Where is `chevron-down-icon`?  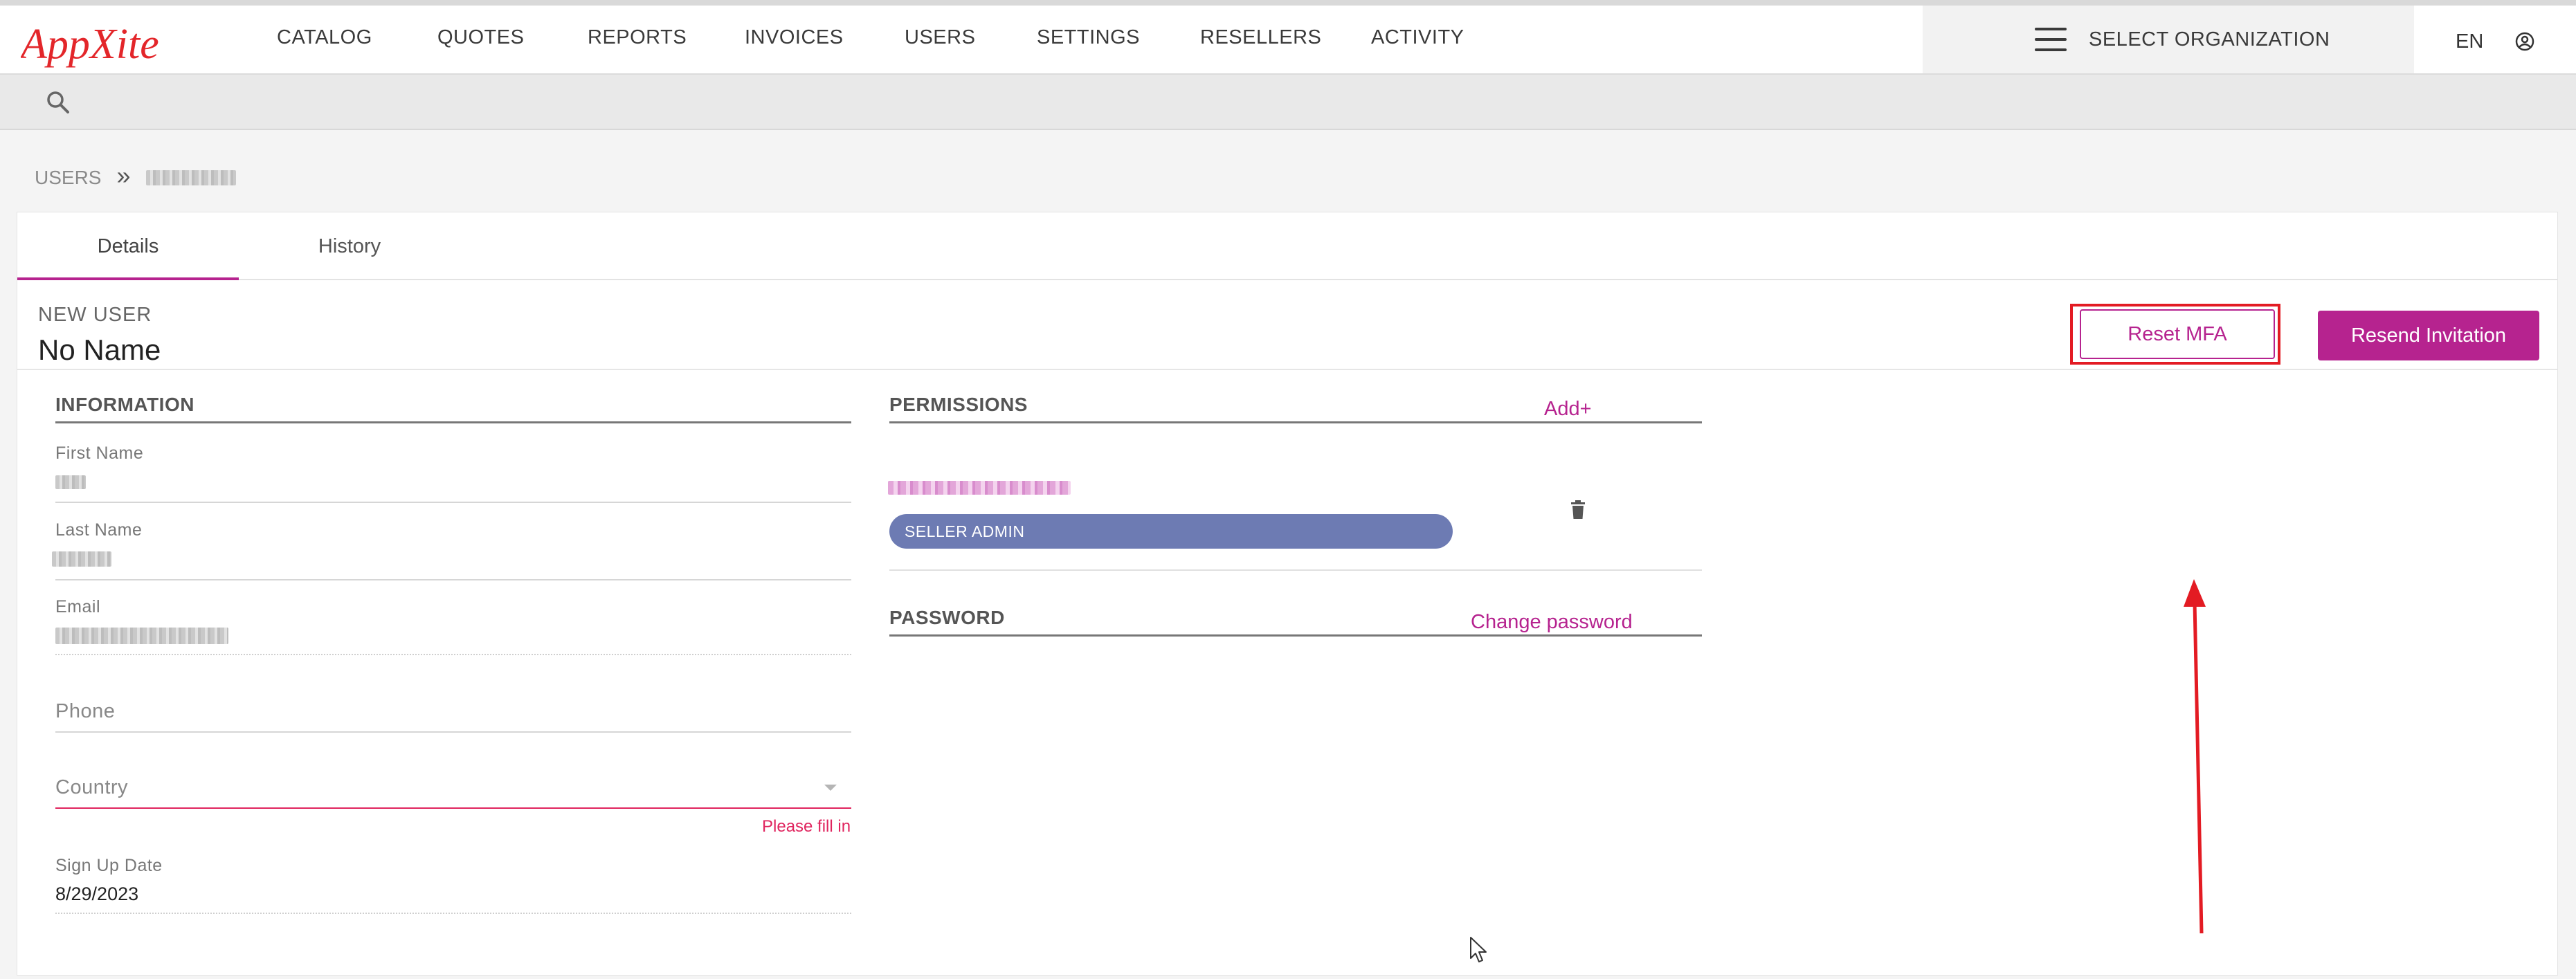
chevron-down-icon is located at coordinates (830, 788).